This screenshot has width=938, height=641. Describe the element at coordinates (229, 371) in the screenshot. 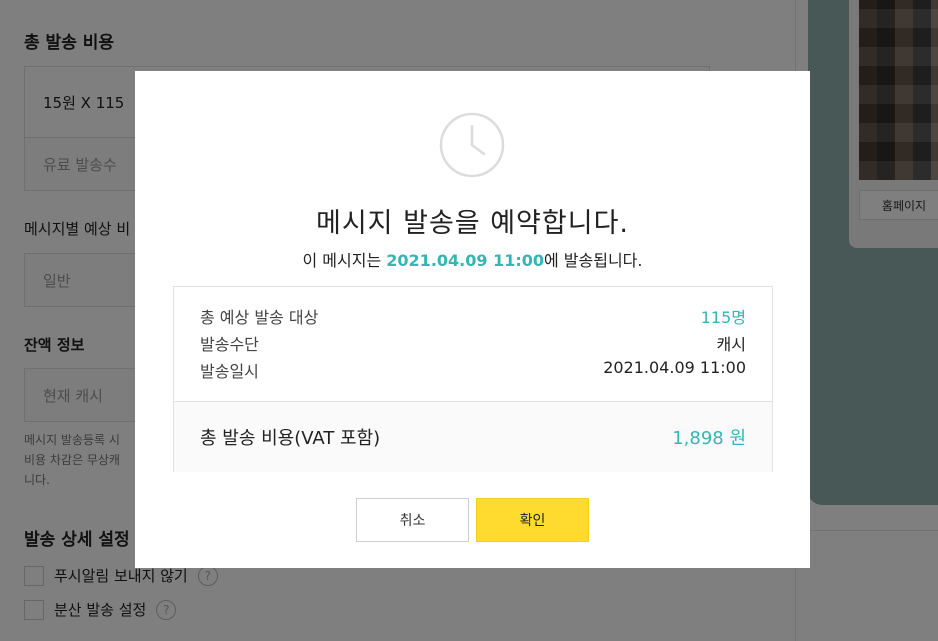

I see `summary-label: 발송일시` at that location.